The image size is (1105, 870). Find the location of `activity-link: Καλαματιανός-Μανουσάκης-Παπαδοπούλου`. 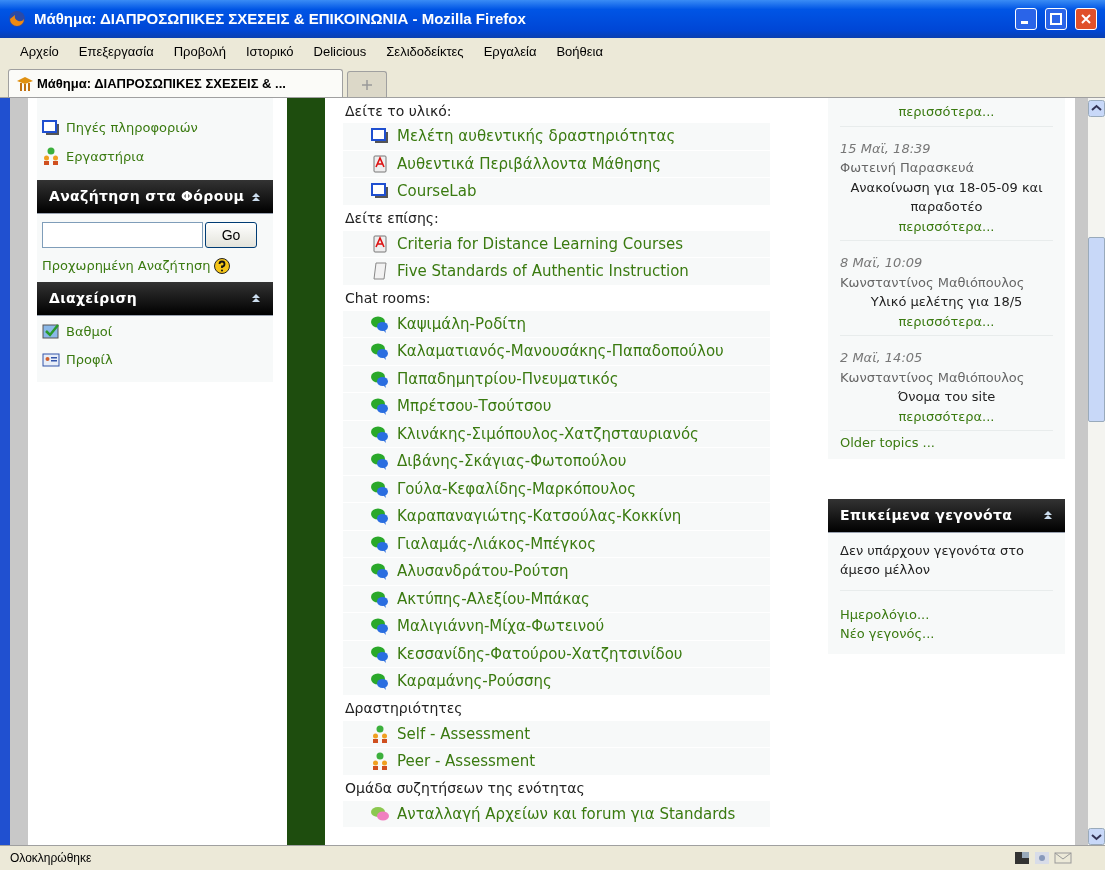

activity-link: Καλαματιανός-Μανουσάκης-Παπαδοπούλου is located at coordinates (560, 351).